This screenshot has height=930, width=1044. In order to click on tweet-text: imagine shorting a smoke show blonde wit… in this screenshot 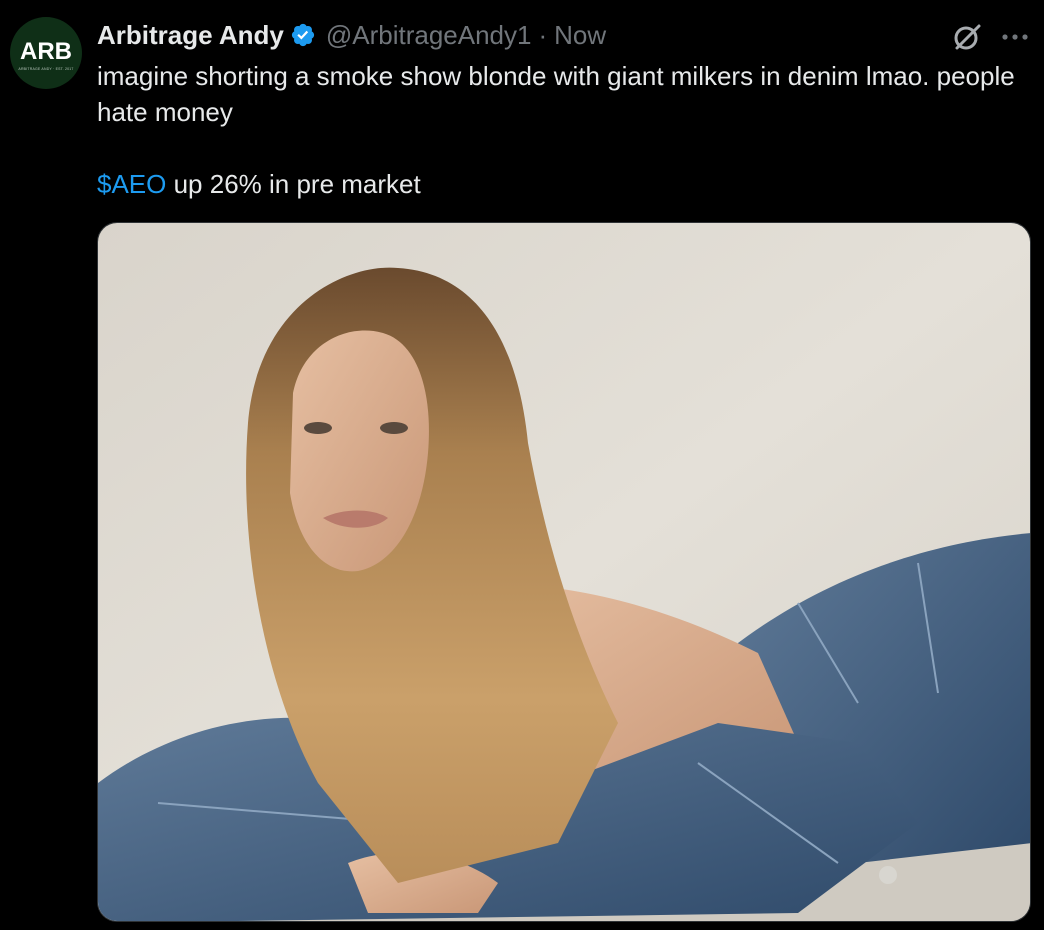, I will do `click(562, 130)`.